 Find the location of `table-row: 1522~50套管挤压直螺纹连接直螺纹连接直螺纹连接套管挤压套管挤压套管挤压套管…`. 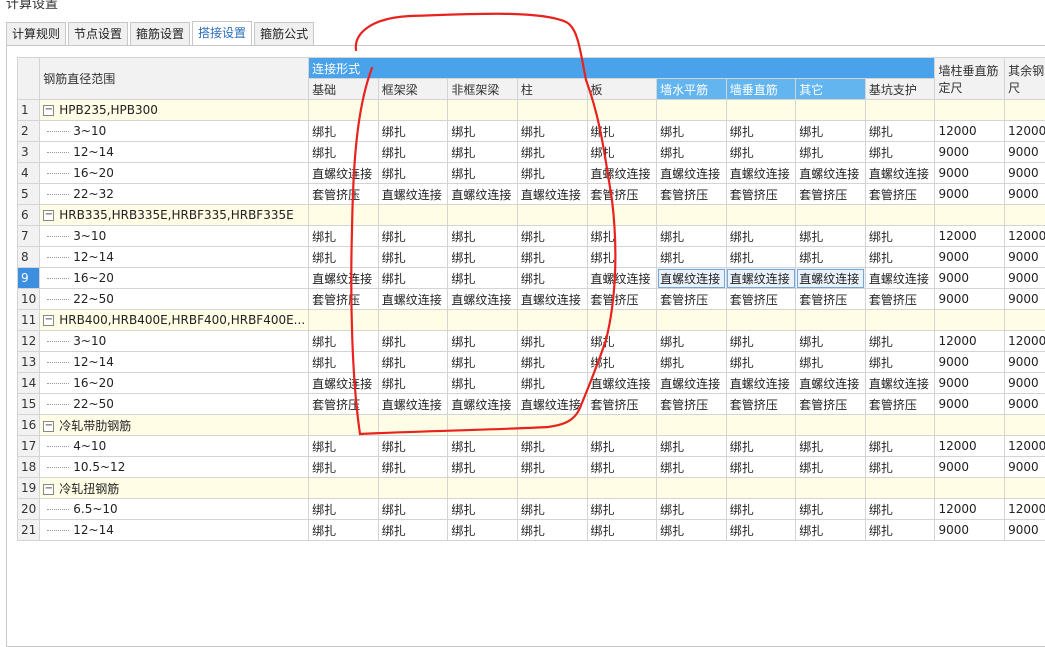

table-row: 1522~50套管挤压直螺纹连接直螺纹连接直螺纹连接套管挤压套管挤压套管挤压套管… is located at coordinates (531, 404).